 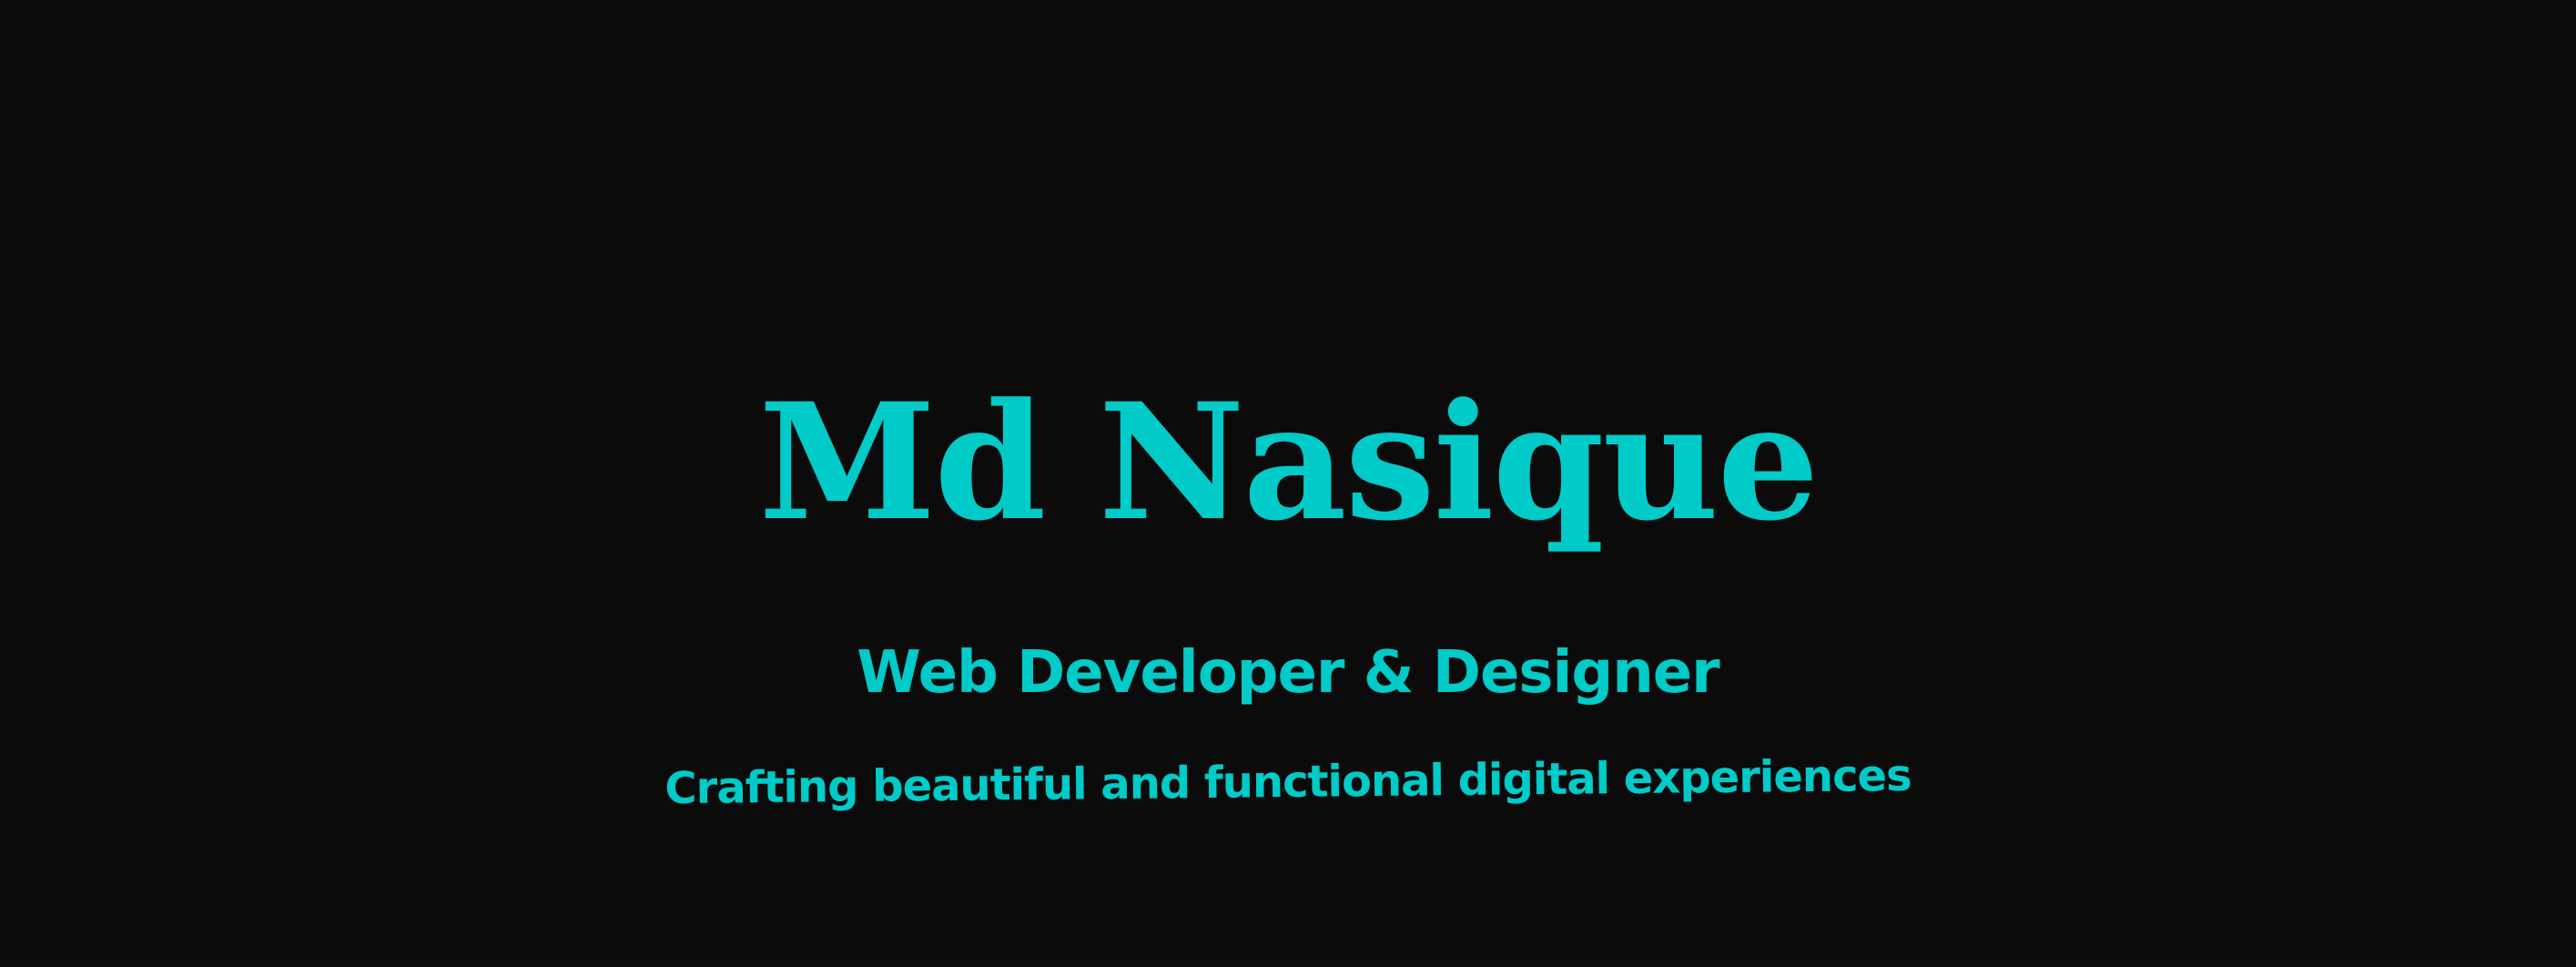 I want to click on hero-role: Web Developer & Designer, so click(x=1288, y=673).